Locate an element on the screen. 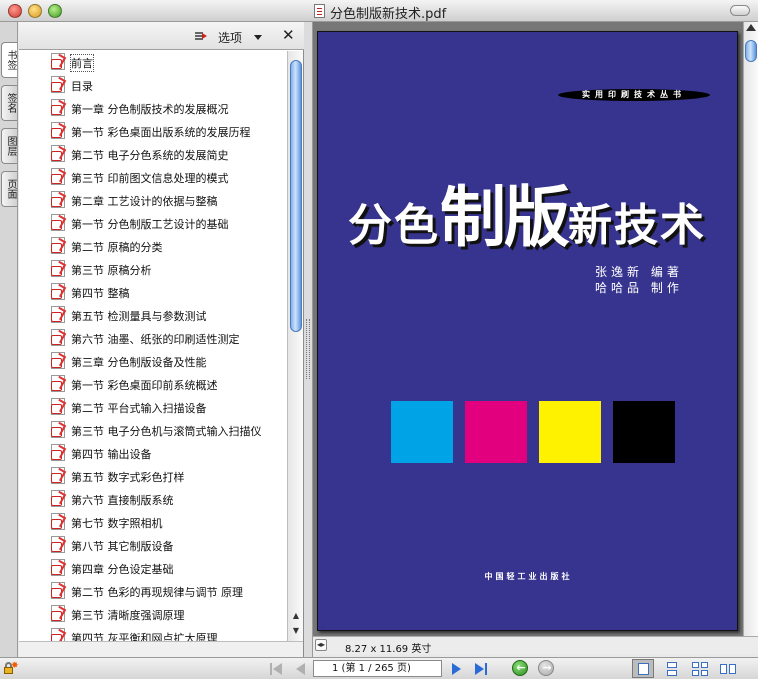  last-page-button is located at coordinates (481, 668).